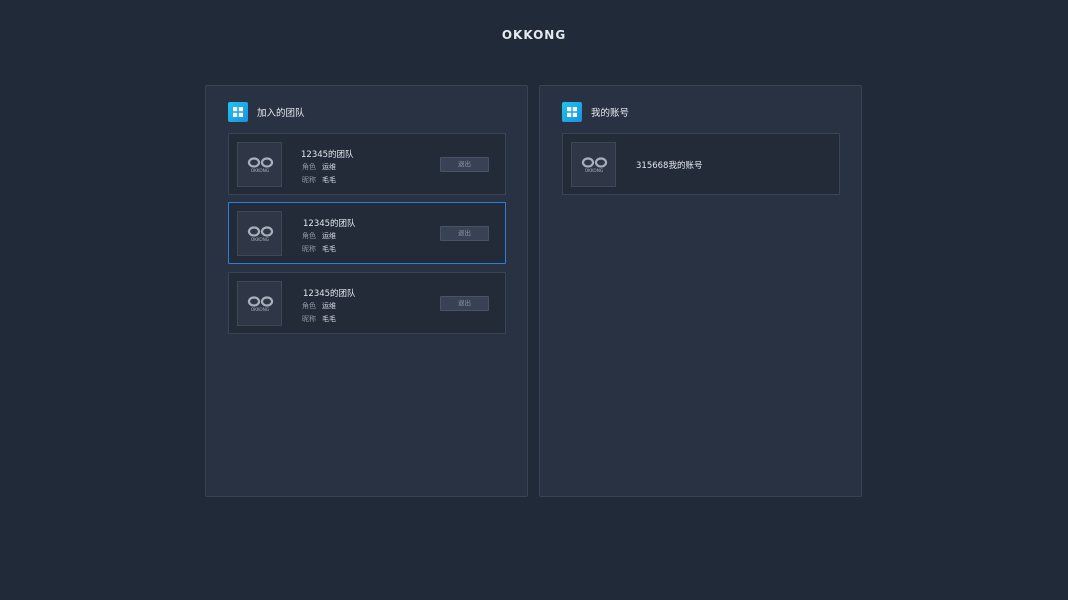 This screenshot has width=1068, height=600. I want to click on panel-header: 我的账号, so click(595, 112).